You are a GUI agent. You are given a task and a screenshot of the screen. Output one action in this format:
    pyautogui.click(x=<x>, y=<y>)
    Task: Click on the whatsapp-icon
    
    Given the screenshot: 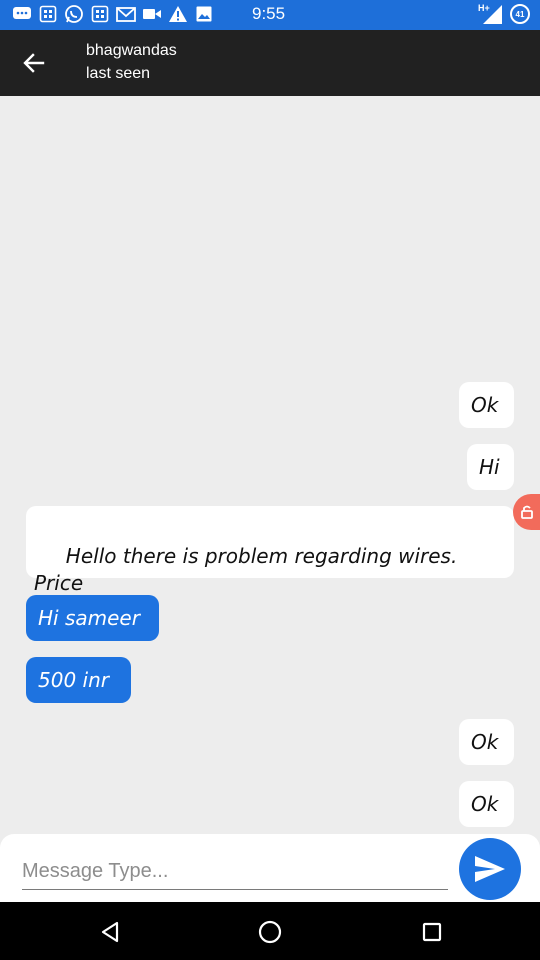 What is the action you would take?
    pyautogui.click(x=74, y=14)
    